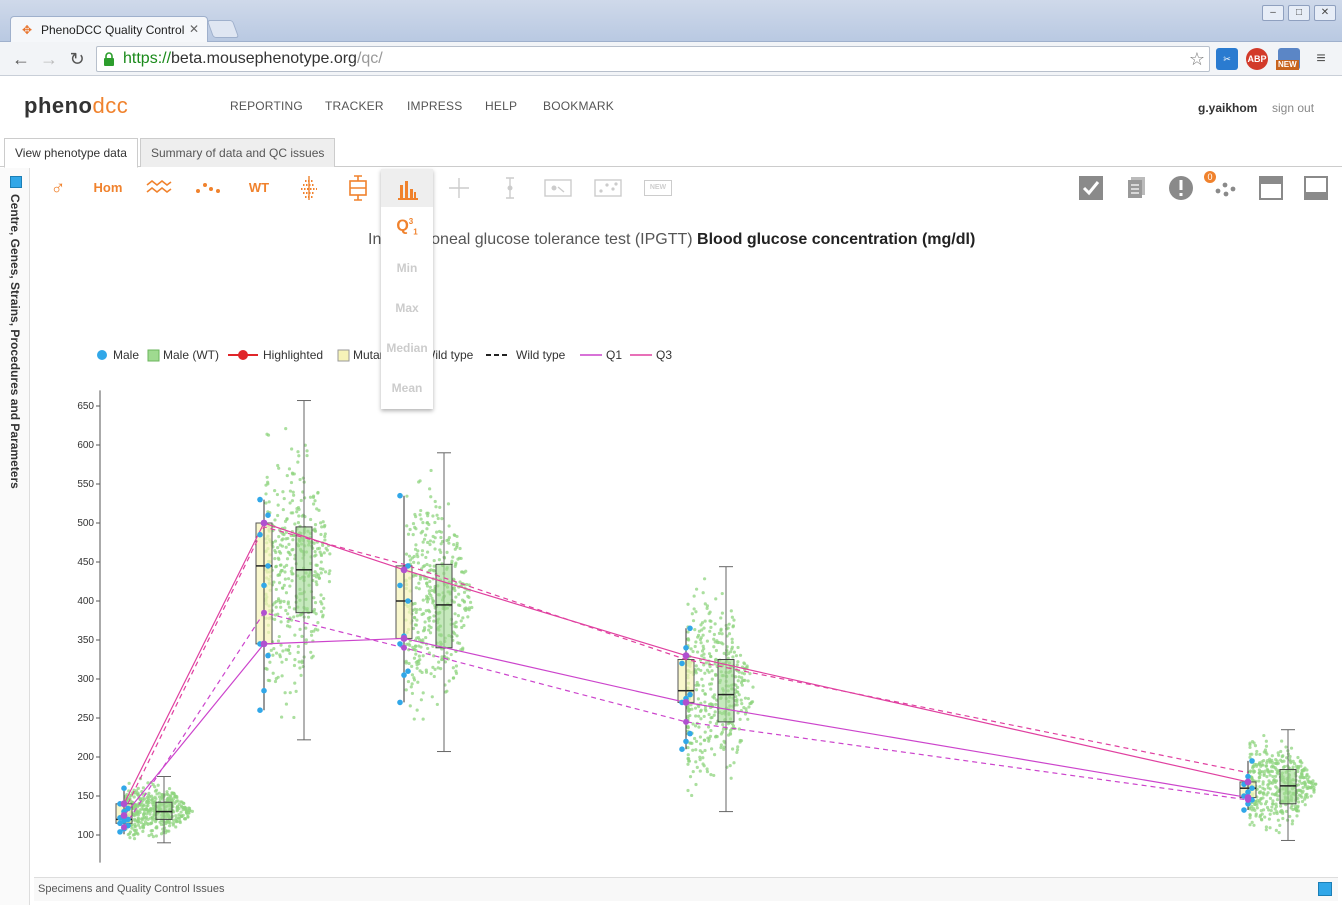 Image resolution: width=1342 pixels, height=905 pixels. I want to click on nav-reporting: REPORTING, so click(266, 106).